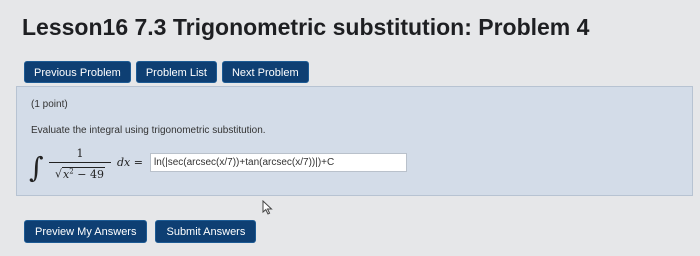 The width and height of the screenshot is (700, 256). I want to click on fraction-numerator: 1, so click(80, 153).